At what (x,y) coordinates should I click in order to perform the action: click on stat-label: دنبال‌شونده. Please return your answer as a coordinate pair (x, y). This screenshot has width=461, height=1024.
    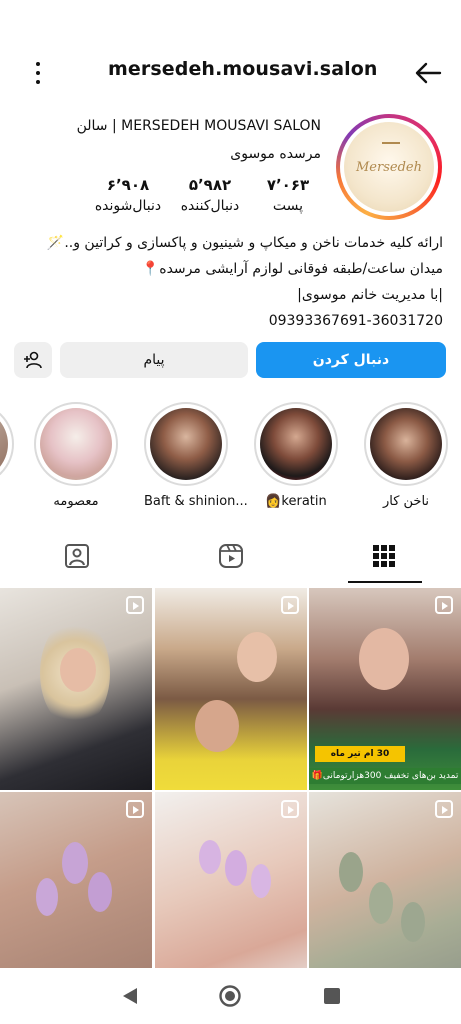
    Looking at the image, I should click on (128, 206).